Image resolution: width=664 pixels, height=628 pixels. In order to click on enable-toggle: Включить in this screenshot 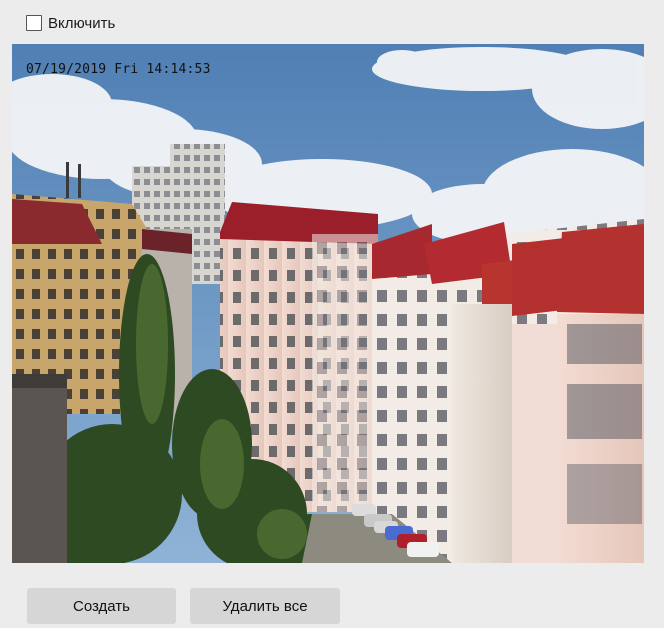, I will do `click(70, 23)`.